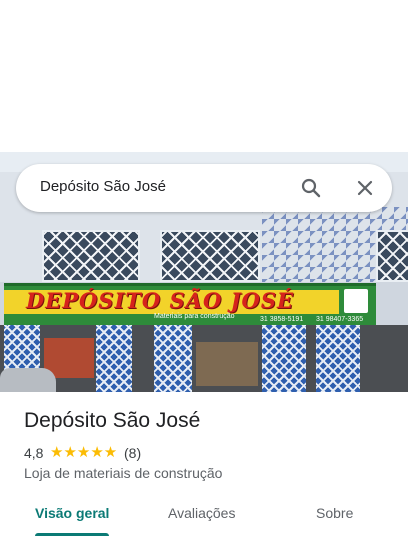 The height and width of the screenshot is (544, 408). Describe the element at coordinates (227, 364) in the screenshot. I see `store-goods` at that location.